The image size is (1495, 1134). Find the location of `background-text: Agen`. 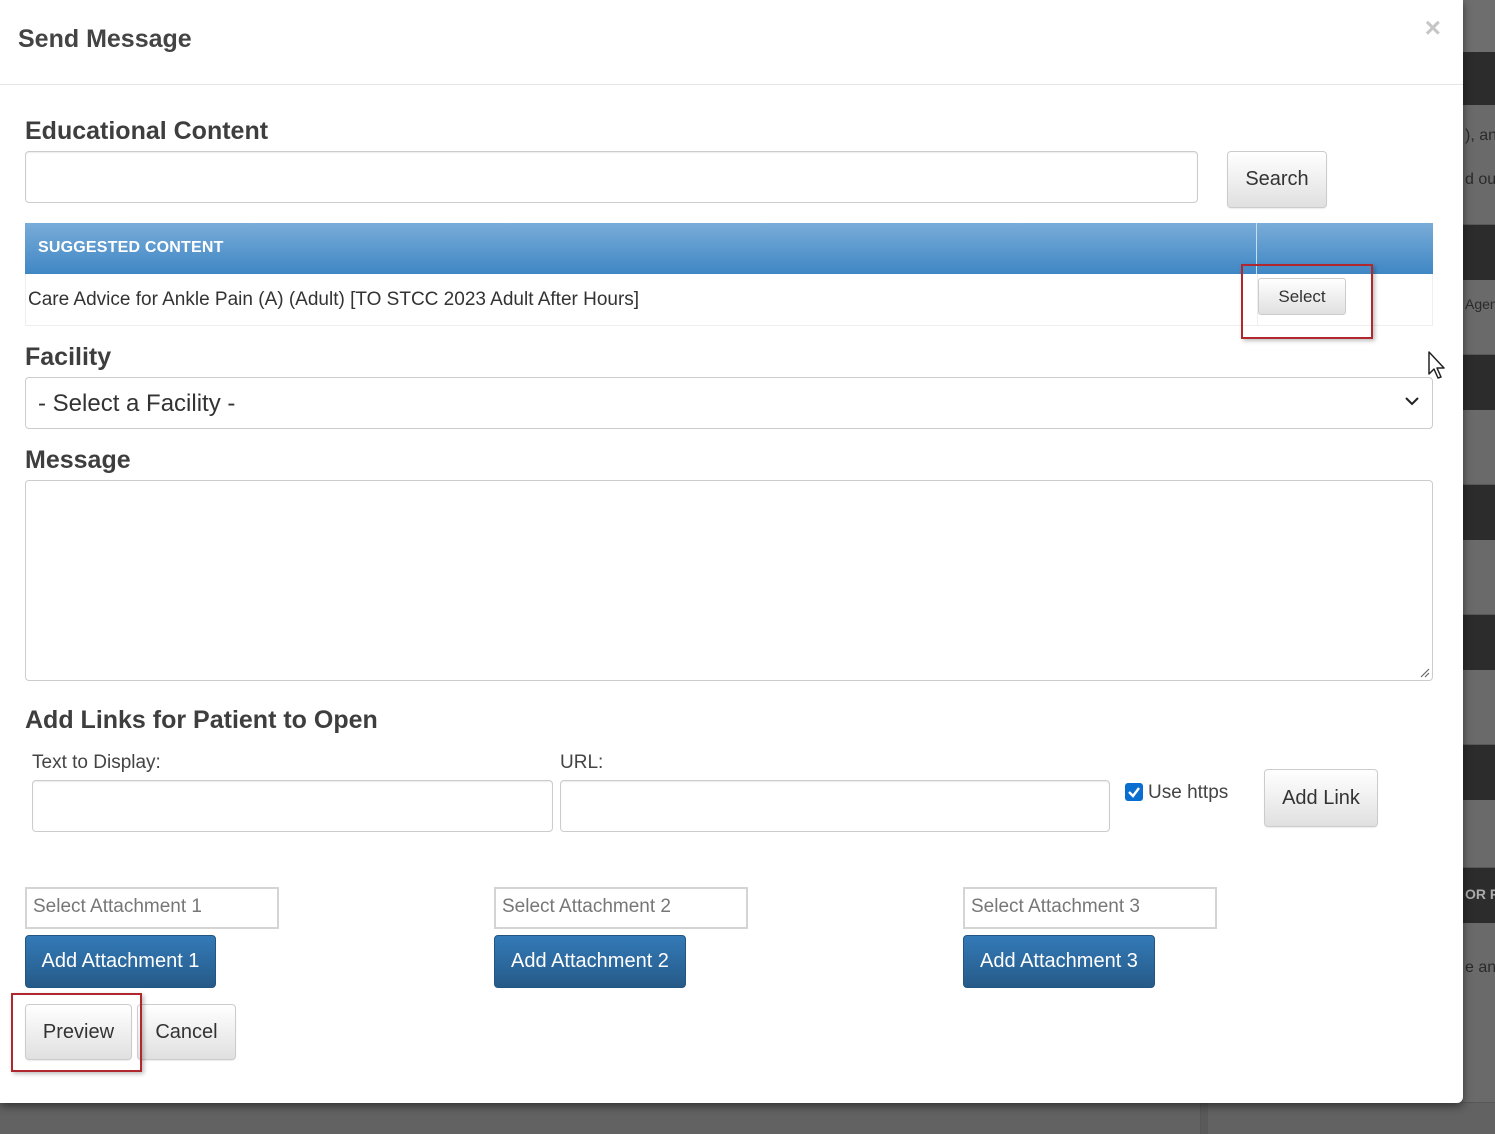

background-text: Agen is located at coordinates (1480, 304).